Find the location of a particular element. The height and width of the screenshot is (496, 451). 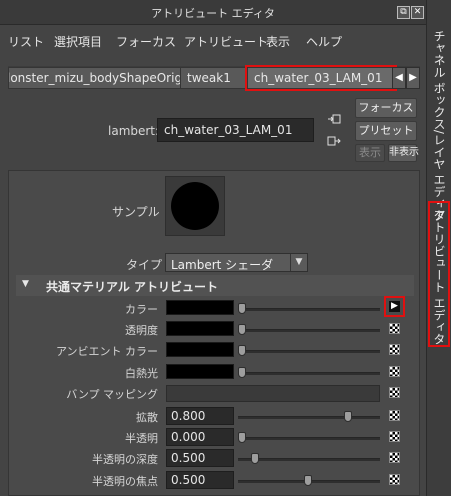

menu-display: 表示 is located at coordinates (278, 41).